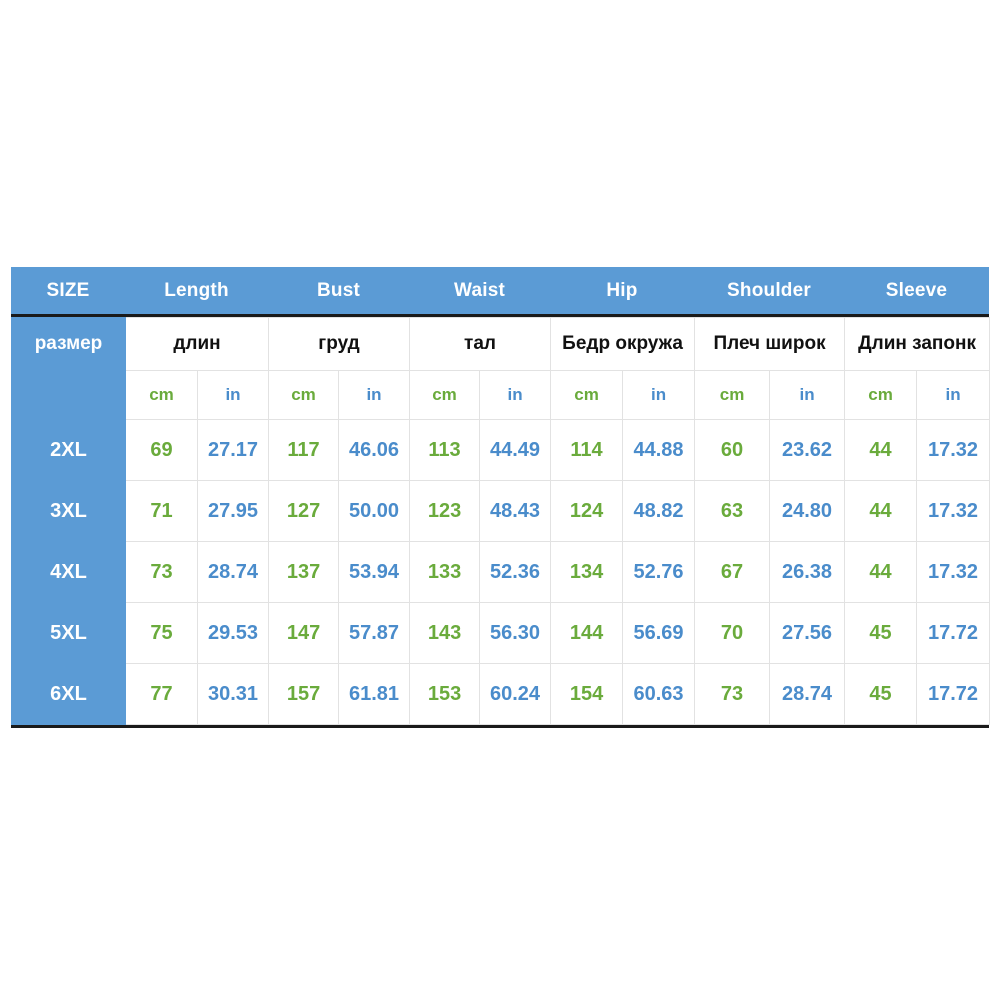 The height and width of the screenshot is (1000, 1000). What do you see at coordinates (515, 633) in the screenshot?
I see `cell-value: 56.30` at bounding box center [515, 633].